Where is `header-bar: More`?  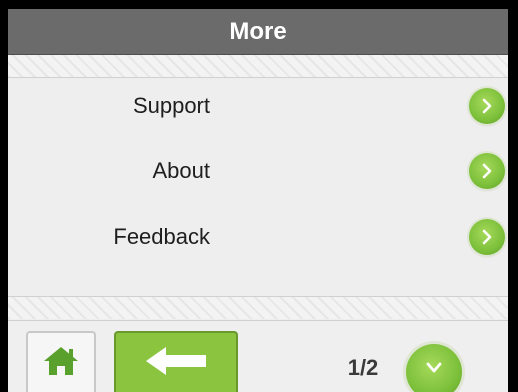
header-bar: More is located at coordinates (258, 32).